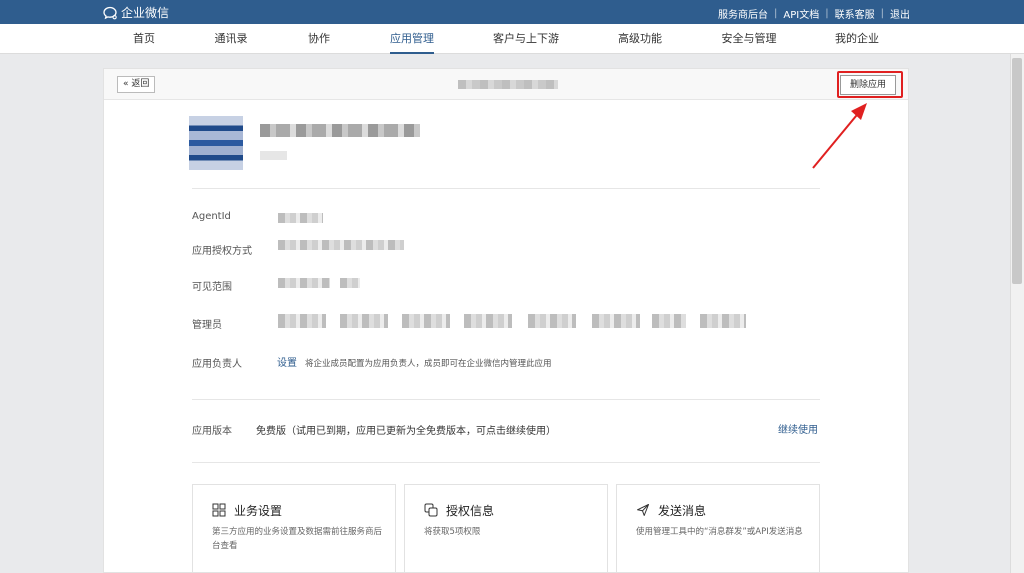  What do you see at coordinates (212, 431) in the screenshot?
I see `version-label: 应用版本` at bounding box center [212, 431].